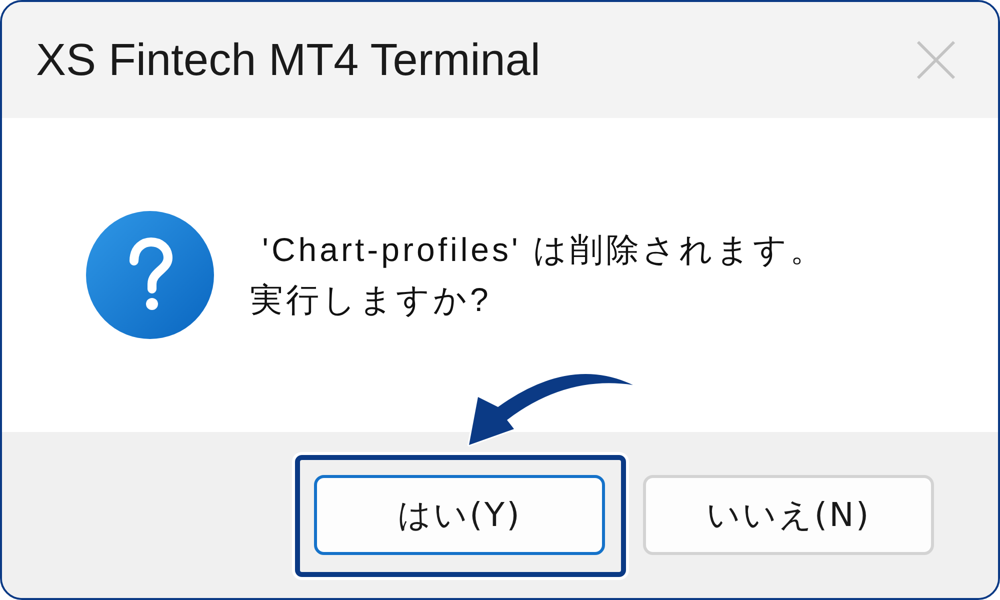 The height and width of the screenshot is (600, 1000). Describe the element at coordinates (459, 515) in the screenshot. I see `dialog-button: はい(Y)` at that location.